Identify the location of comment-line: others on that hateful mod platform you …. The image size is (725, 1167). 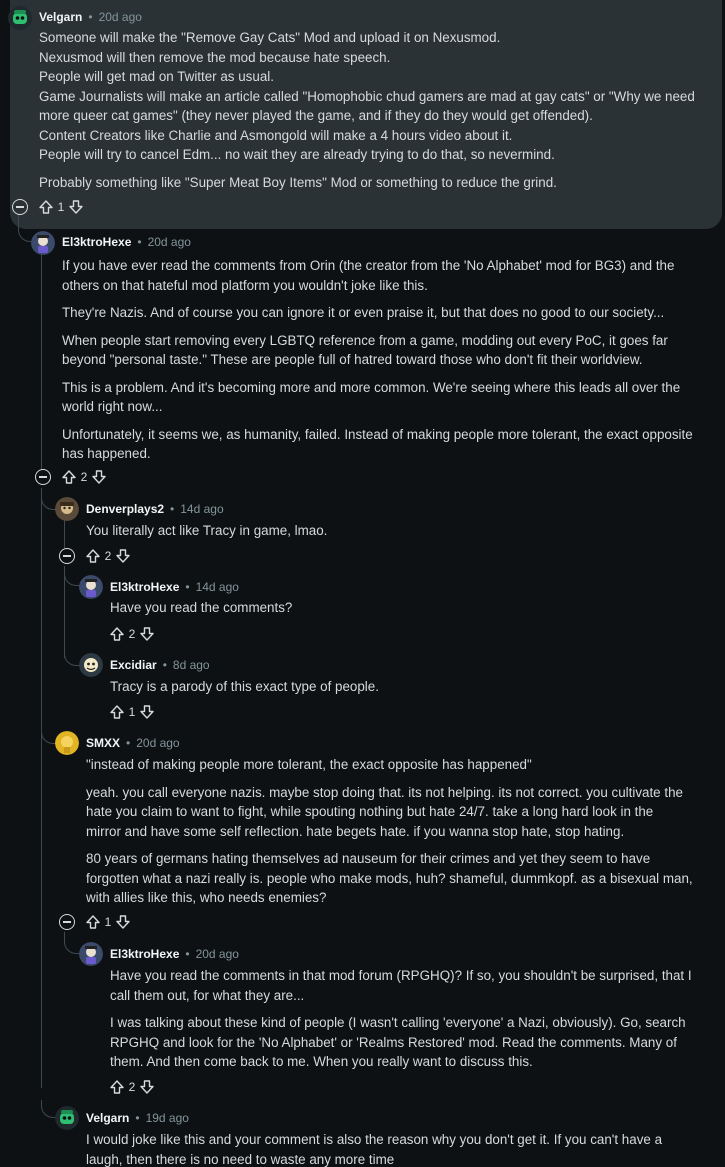
(245, 285).